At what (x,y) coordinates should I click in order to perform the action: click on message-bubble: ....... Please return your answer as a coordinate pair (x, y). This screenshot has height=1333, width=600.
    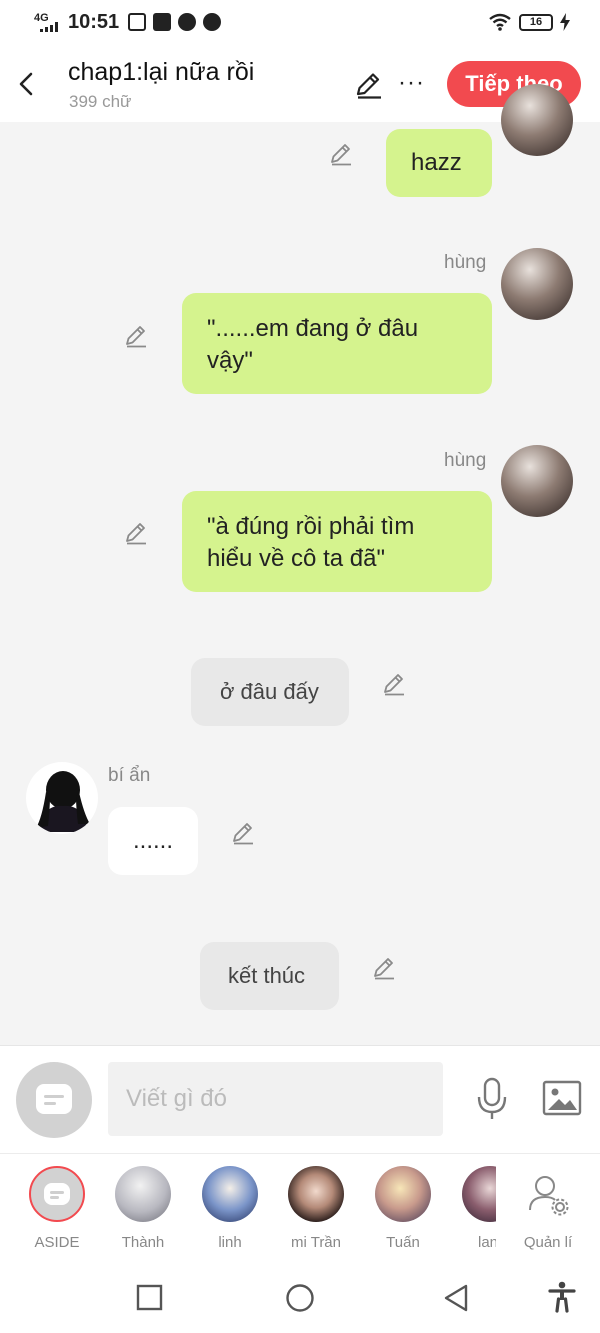
    Looking at the image, I should click on (153, 841).